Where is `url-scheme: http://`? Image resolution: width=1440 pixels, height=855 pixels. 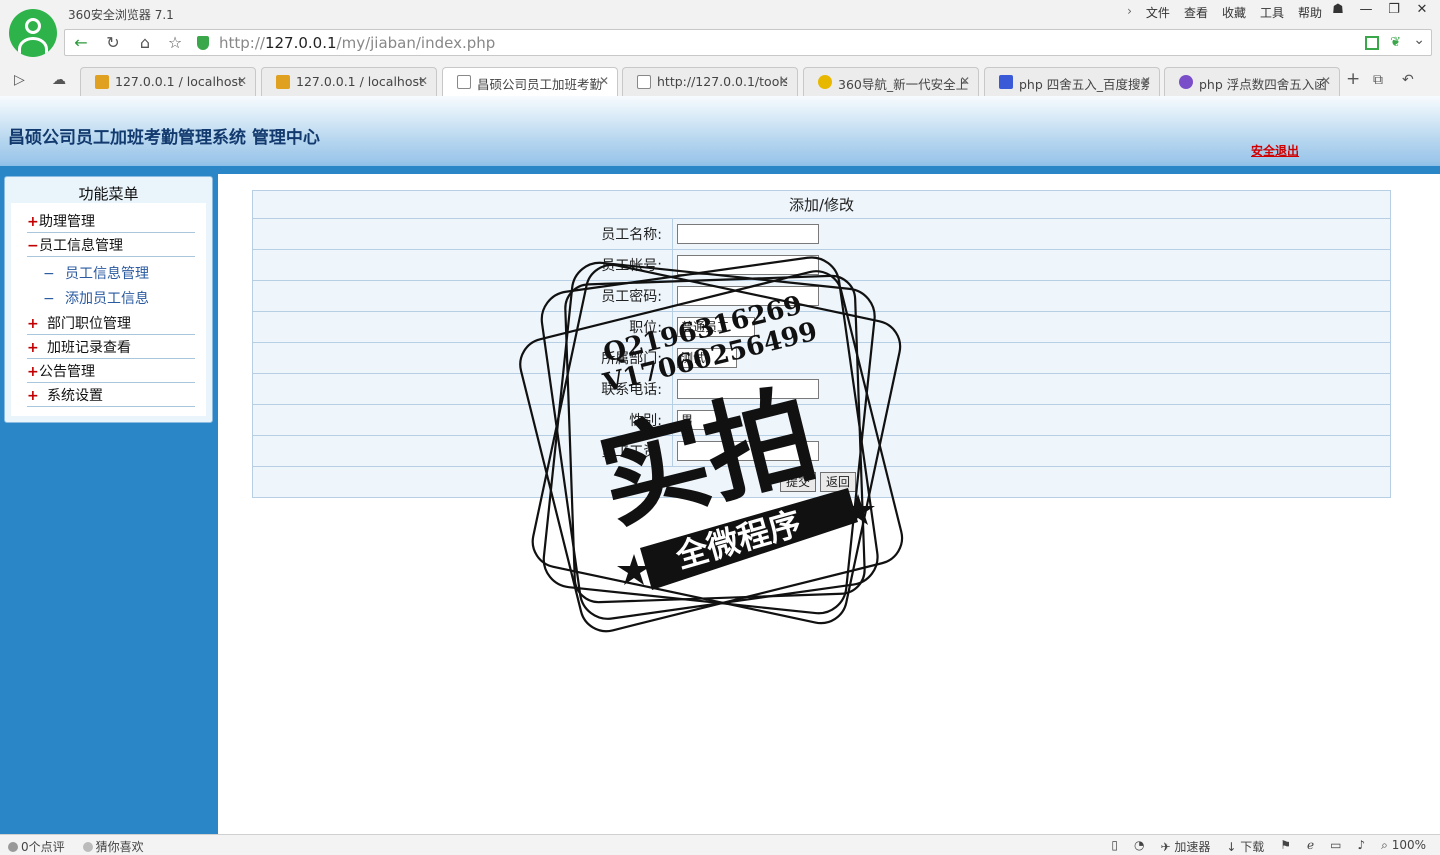
url-scheme: http:// is located at coordinates (242, 43).